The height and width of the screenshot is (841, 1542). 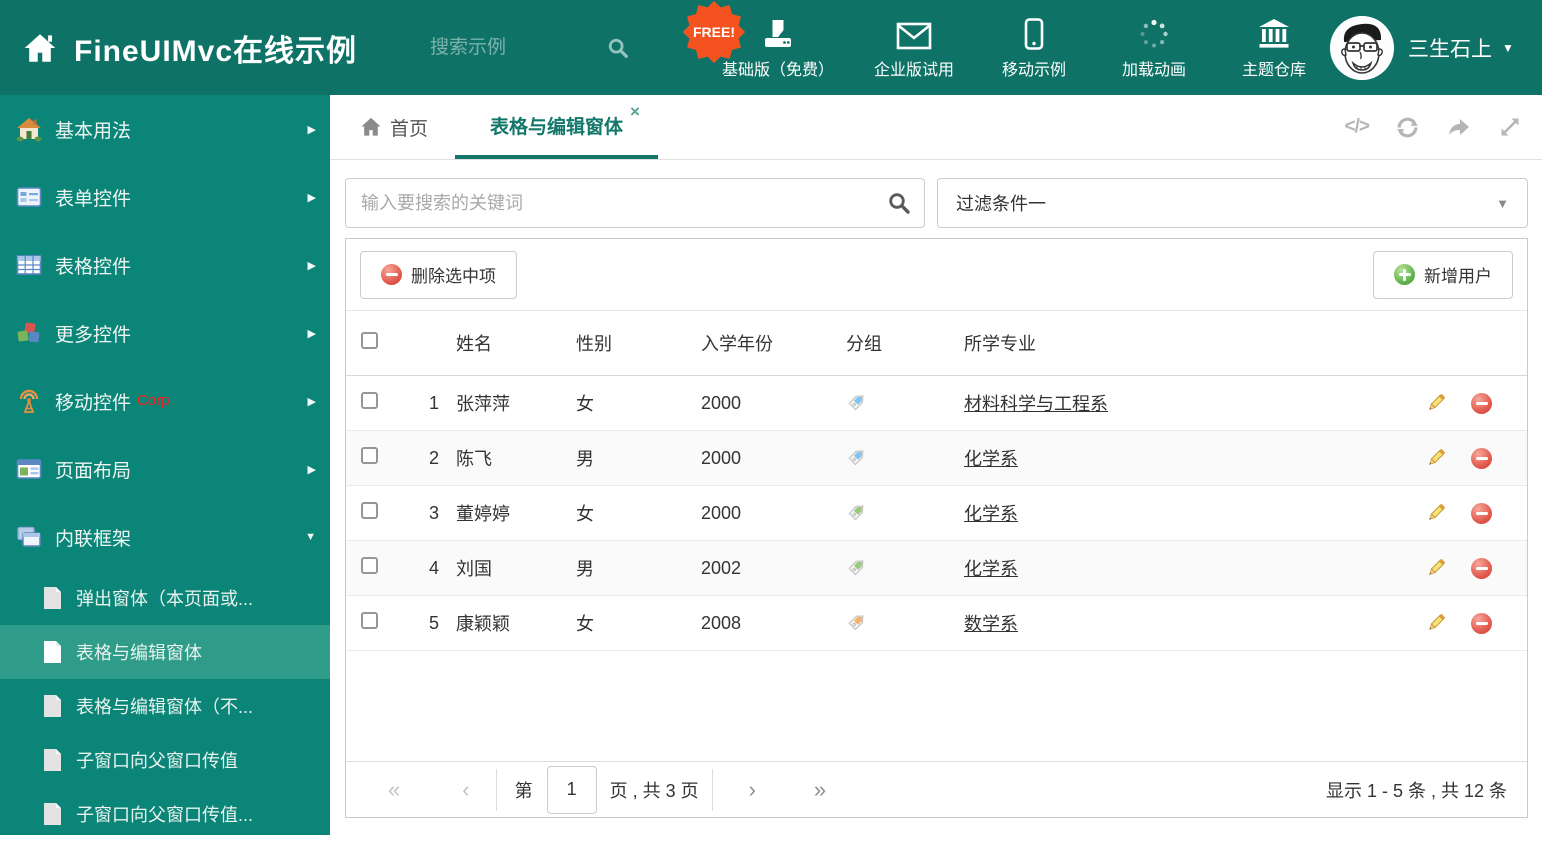 What do you see at coordinates (714, 32) in the screenshot?
I see `free-badge: FREE!` at bounding box center [714, 32].